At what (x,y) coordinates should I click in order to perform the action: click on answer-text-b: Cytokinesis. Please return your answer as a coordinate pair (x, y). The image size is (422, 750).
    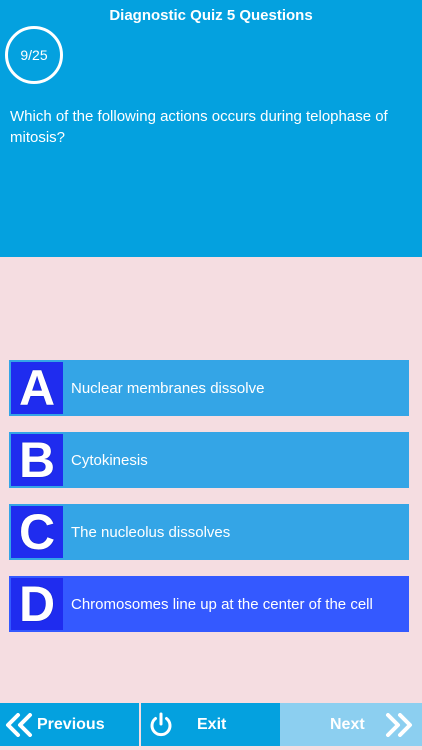
    Looking at the image, I should click on (109, 460).